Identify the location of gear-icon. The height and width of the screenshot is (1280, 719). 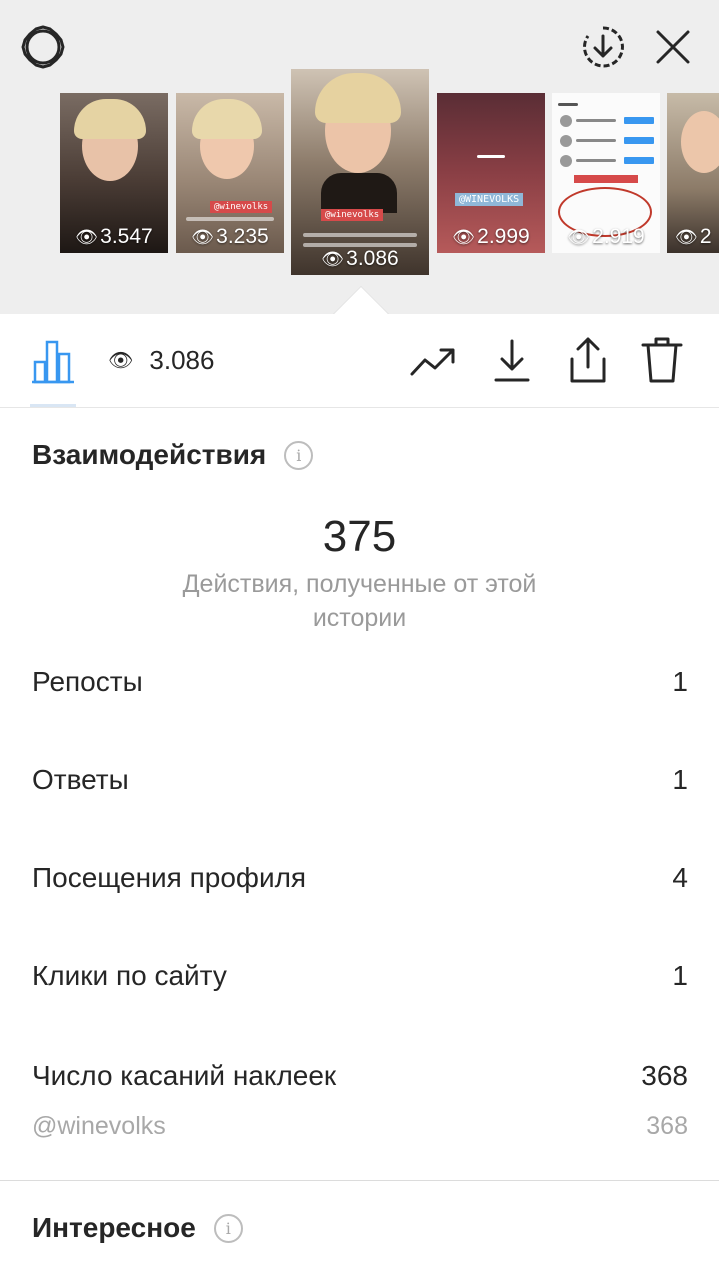
(43, 47).